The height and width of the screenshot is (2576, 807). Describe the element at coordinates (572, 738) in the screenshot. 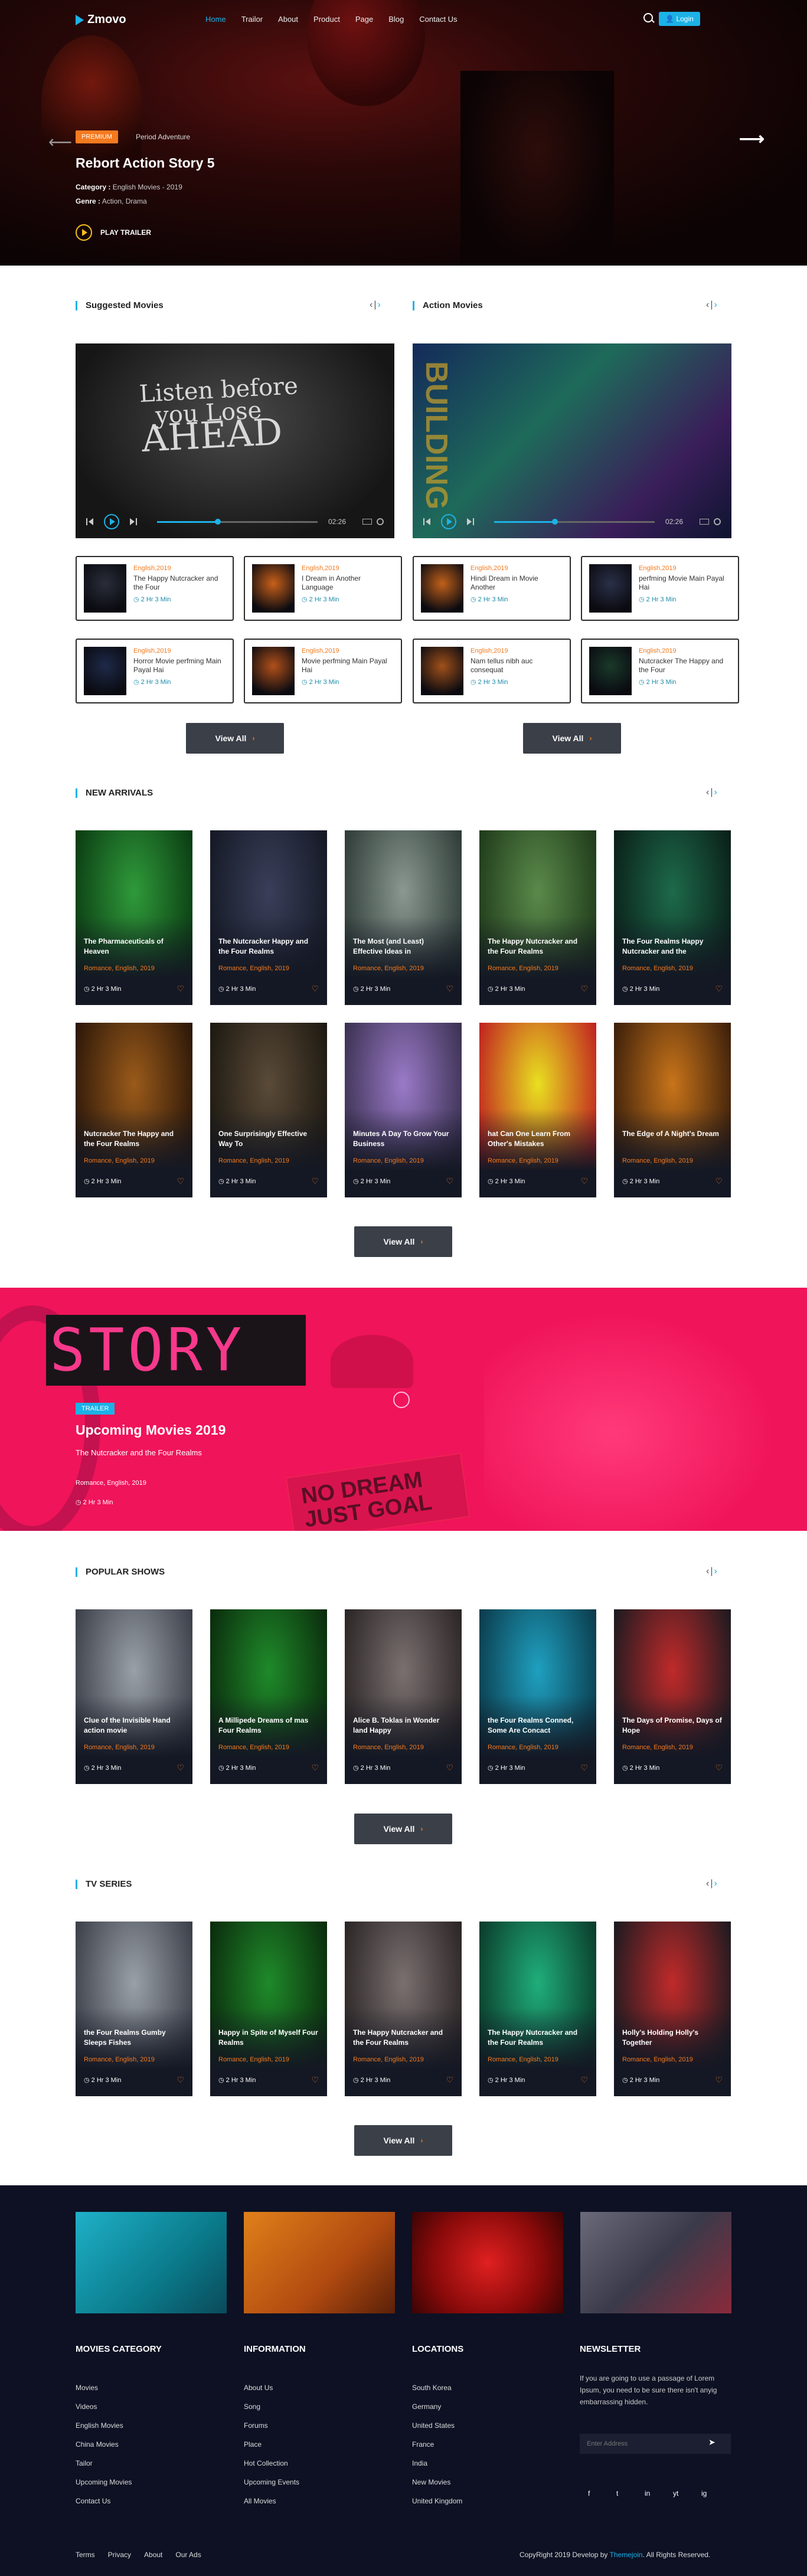

I see `action-view-all-button: View All ›` at that location.